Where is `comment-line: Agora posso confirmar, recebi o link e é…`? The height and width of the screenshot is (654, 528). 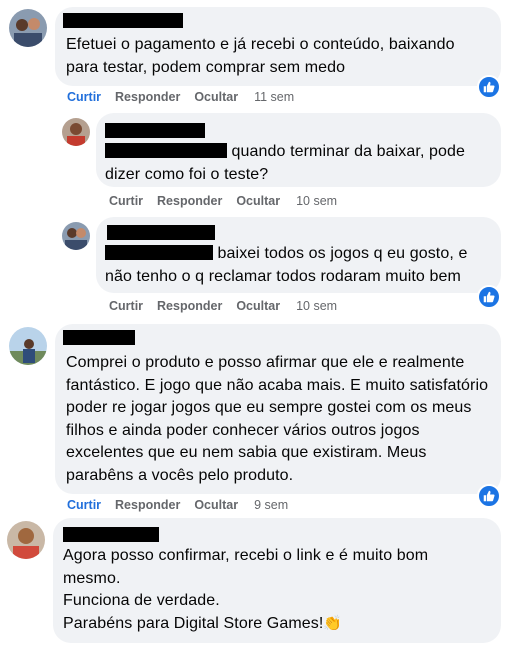 comment-line: Agora posso confirmar, recebi o link e é… is located at coordinates (246, 555).